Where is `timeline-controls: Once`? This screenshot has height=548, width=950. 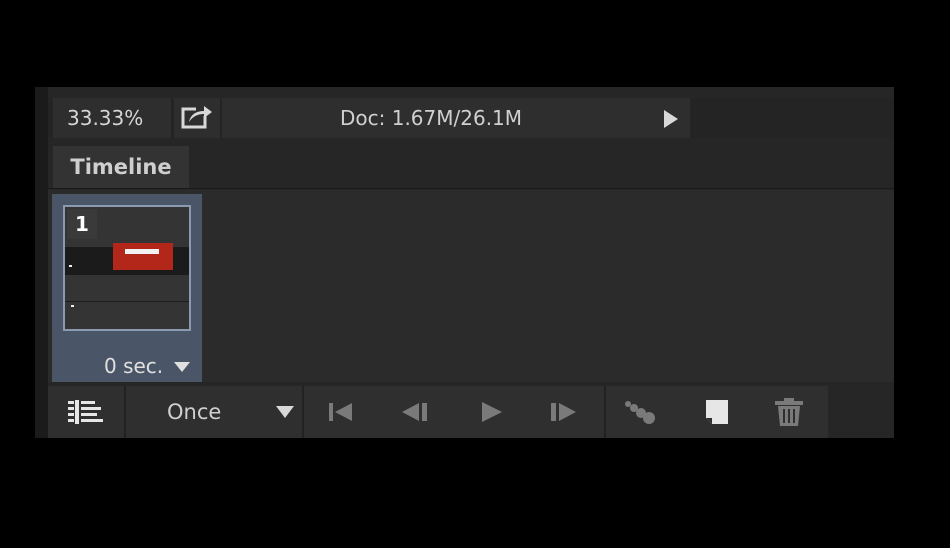 timeline-controls: Once is located at coordinates (438, 412).